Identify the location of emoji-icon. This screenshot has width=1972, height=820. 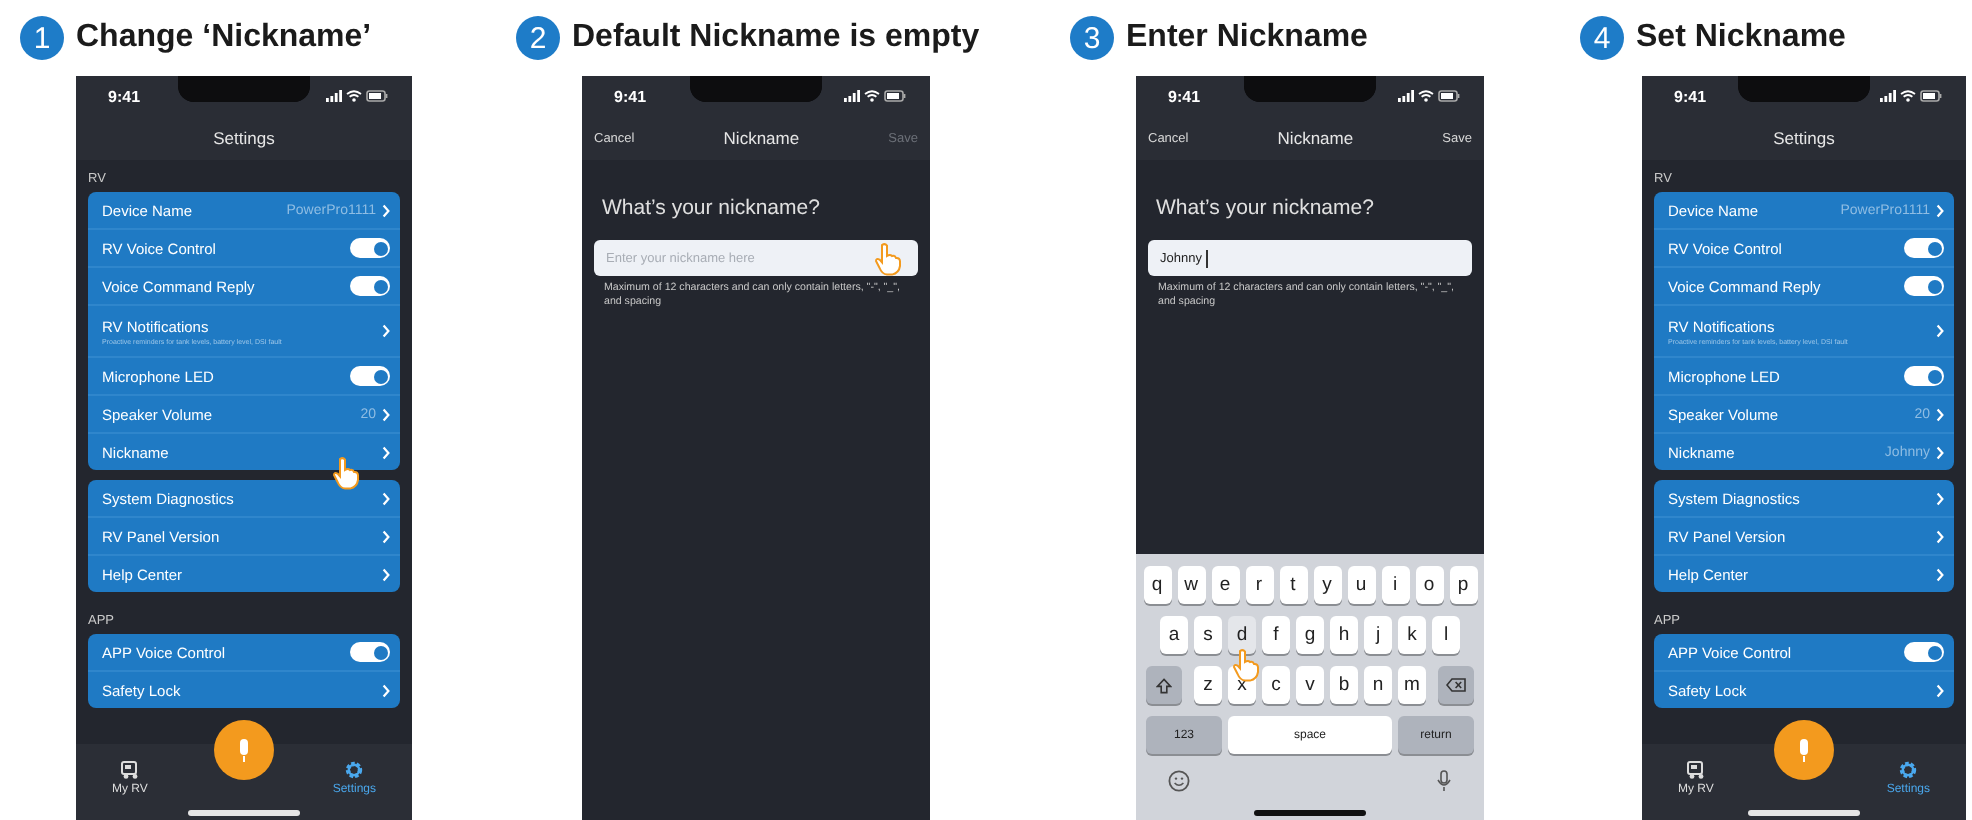
(1179, 781).